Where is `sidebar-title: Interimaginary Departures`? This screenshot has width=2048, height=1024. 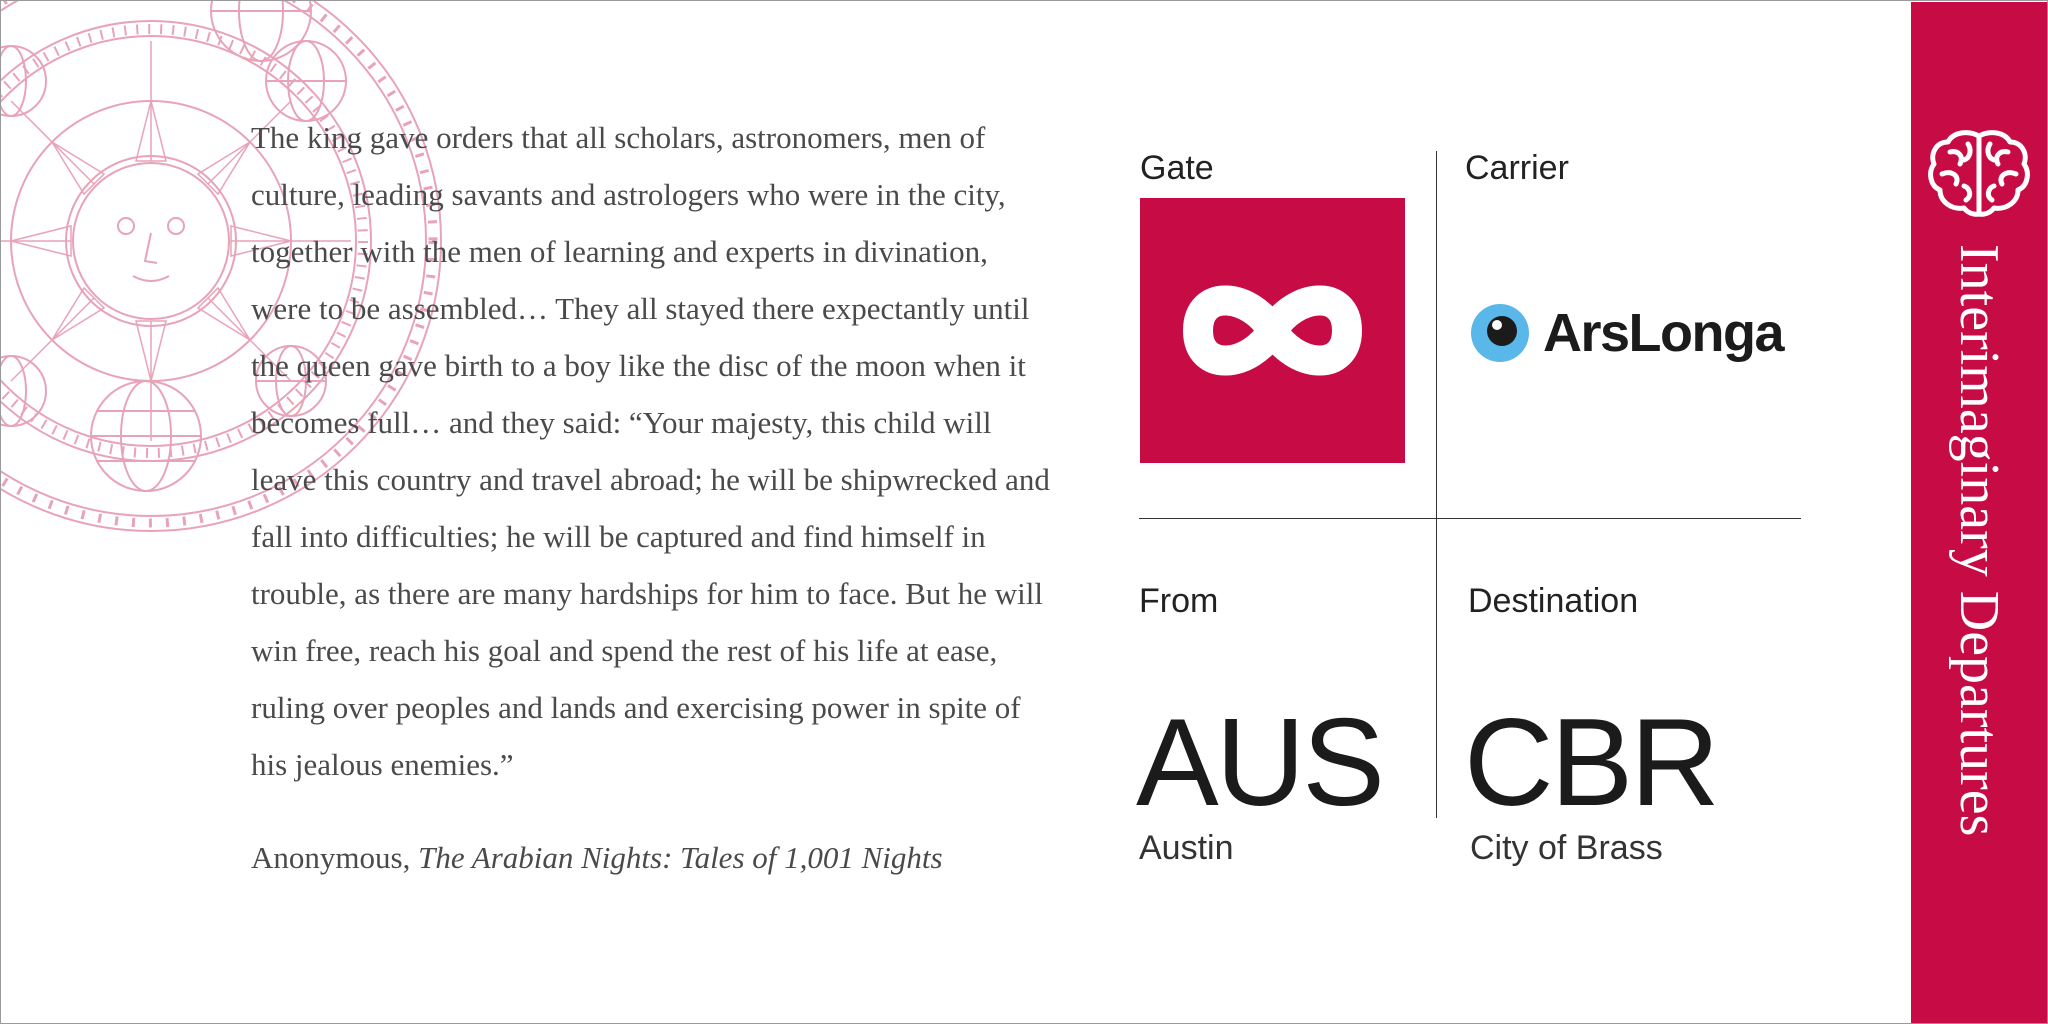
sidebar-title: Interimaginary Departures is located at coordinates (1979, 540).